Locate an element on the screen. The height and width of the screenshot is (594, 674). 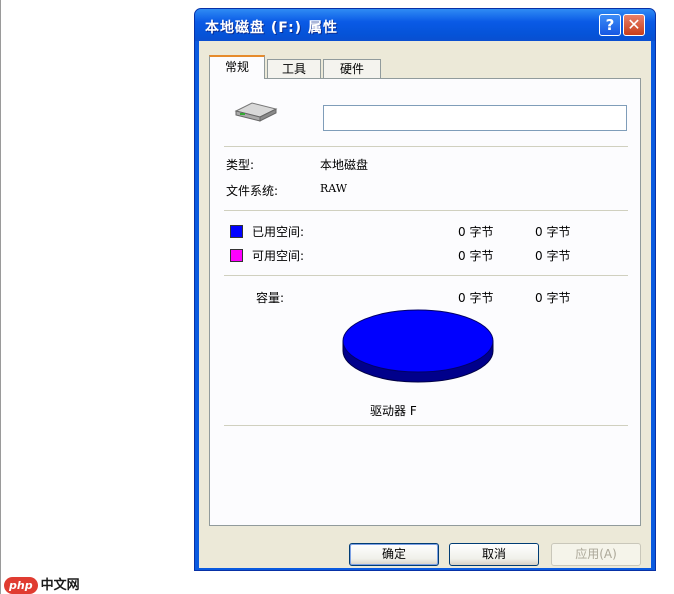
free-space-size: 0 字节 is located at coordinates (553, 256).